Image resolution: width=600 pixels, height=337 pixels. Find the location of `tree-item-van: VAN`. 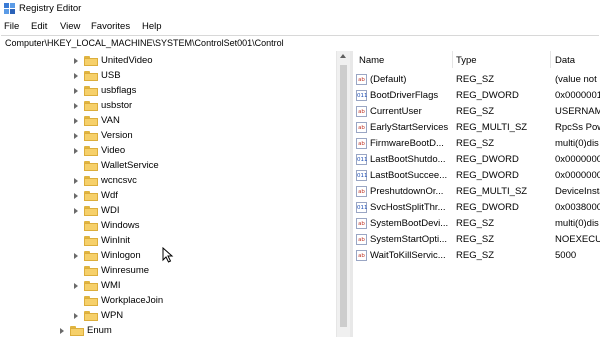

tree-item-van: VAN is located at coordinates (168, 121).